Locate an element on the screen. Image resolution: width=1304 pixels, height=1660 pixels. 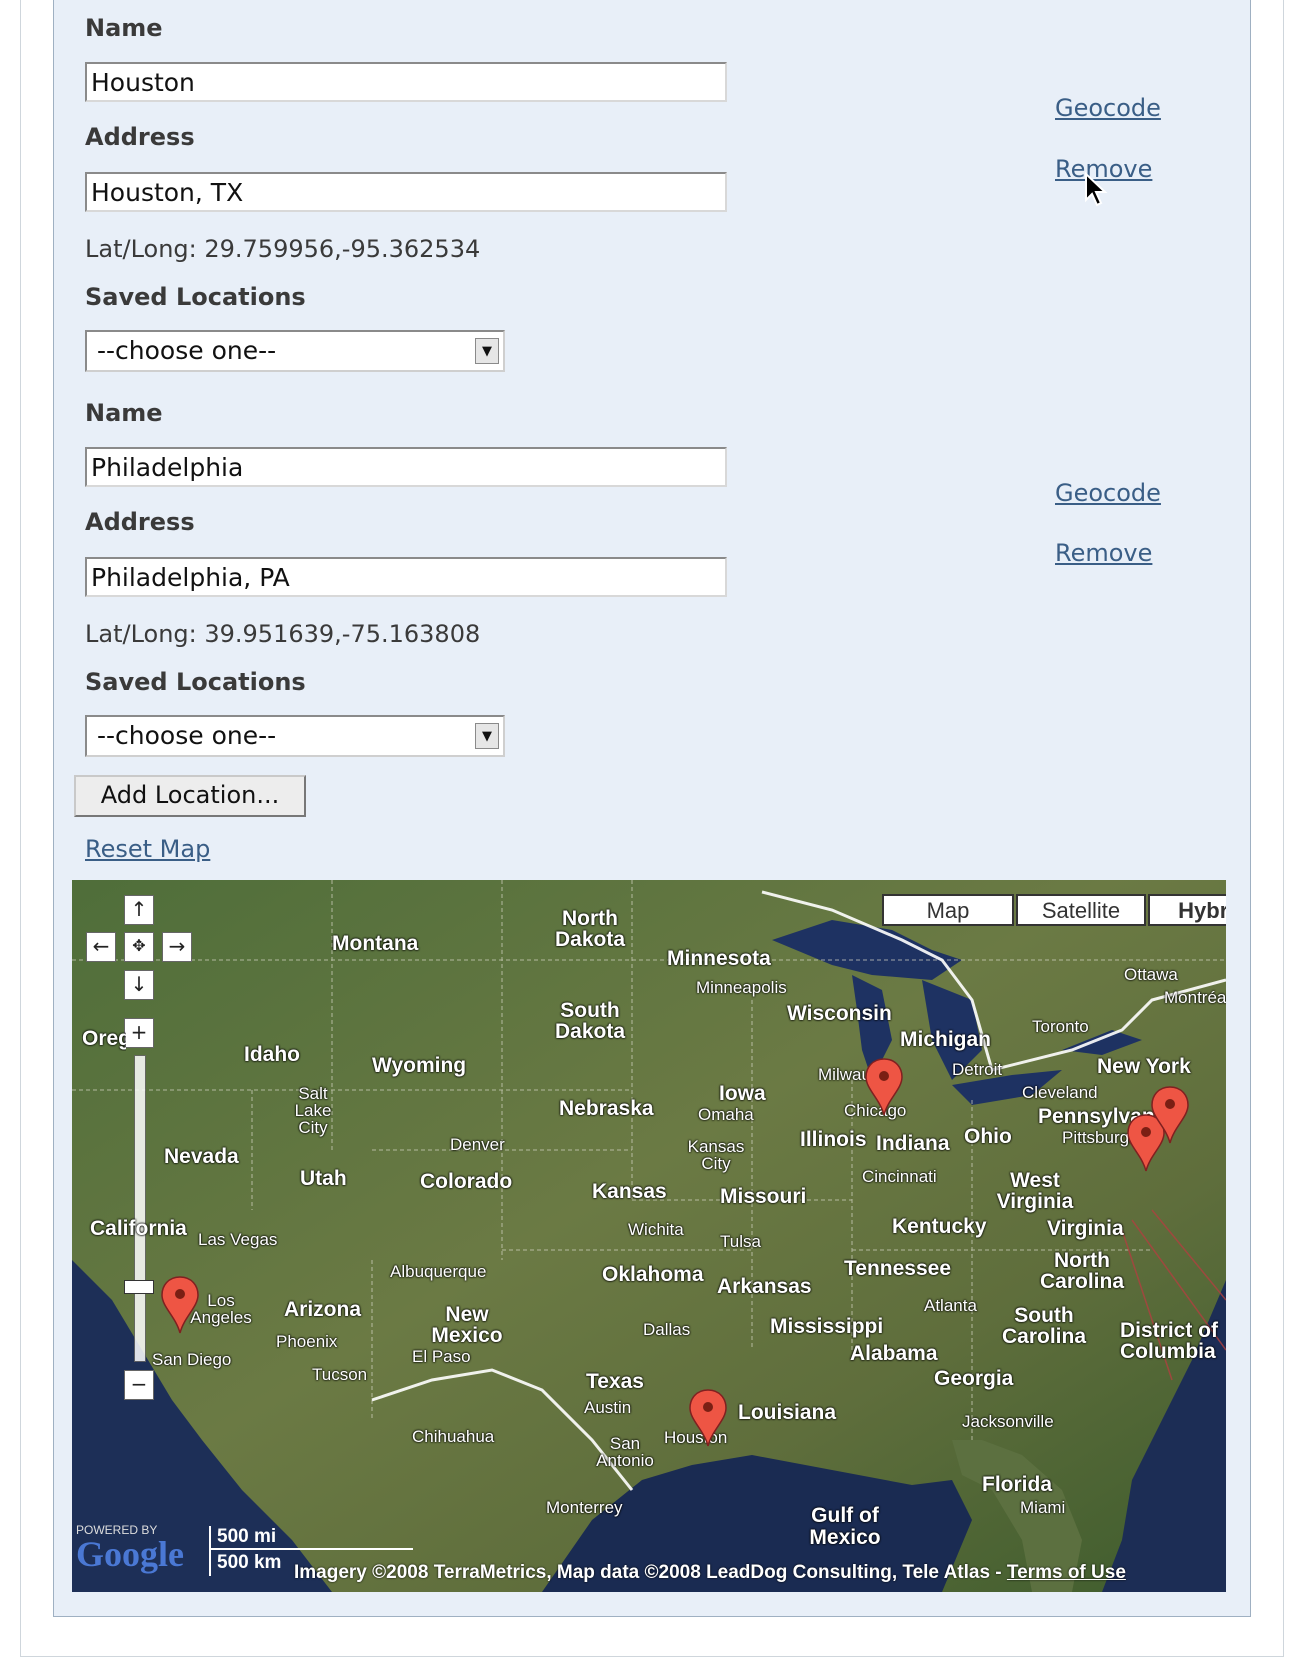
scale-mi: 500 mi is located at coordinates (311, 1538).